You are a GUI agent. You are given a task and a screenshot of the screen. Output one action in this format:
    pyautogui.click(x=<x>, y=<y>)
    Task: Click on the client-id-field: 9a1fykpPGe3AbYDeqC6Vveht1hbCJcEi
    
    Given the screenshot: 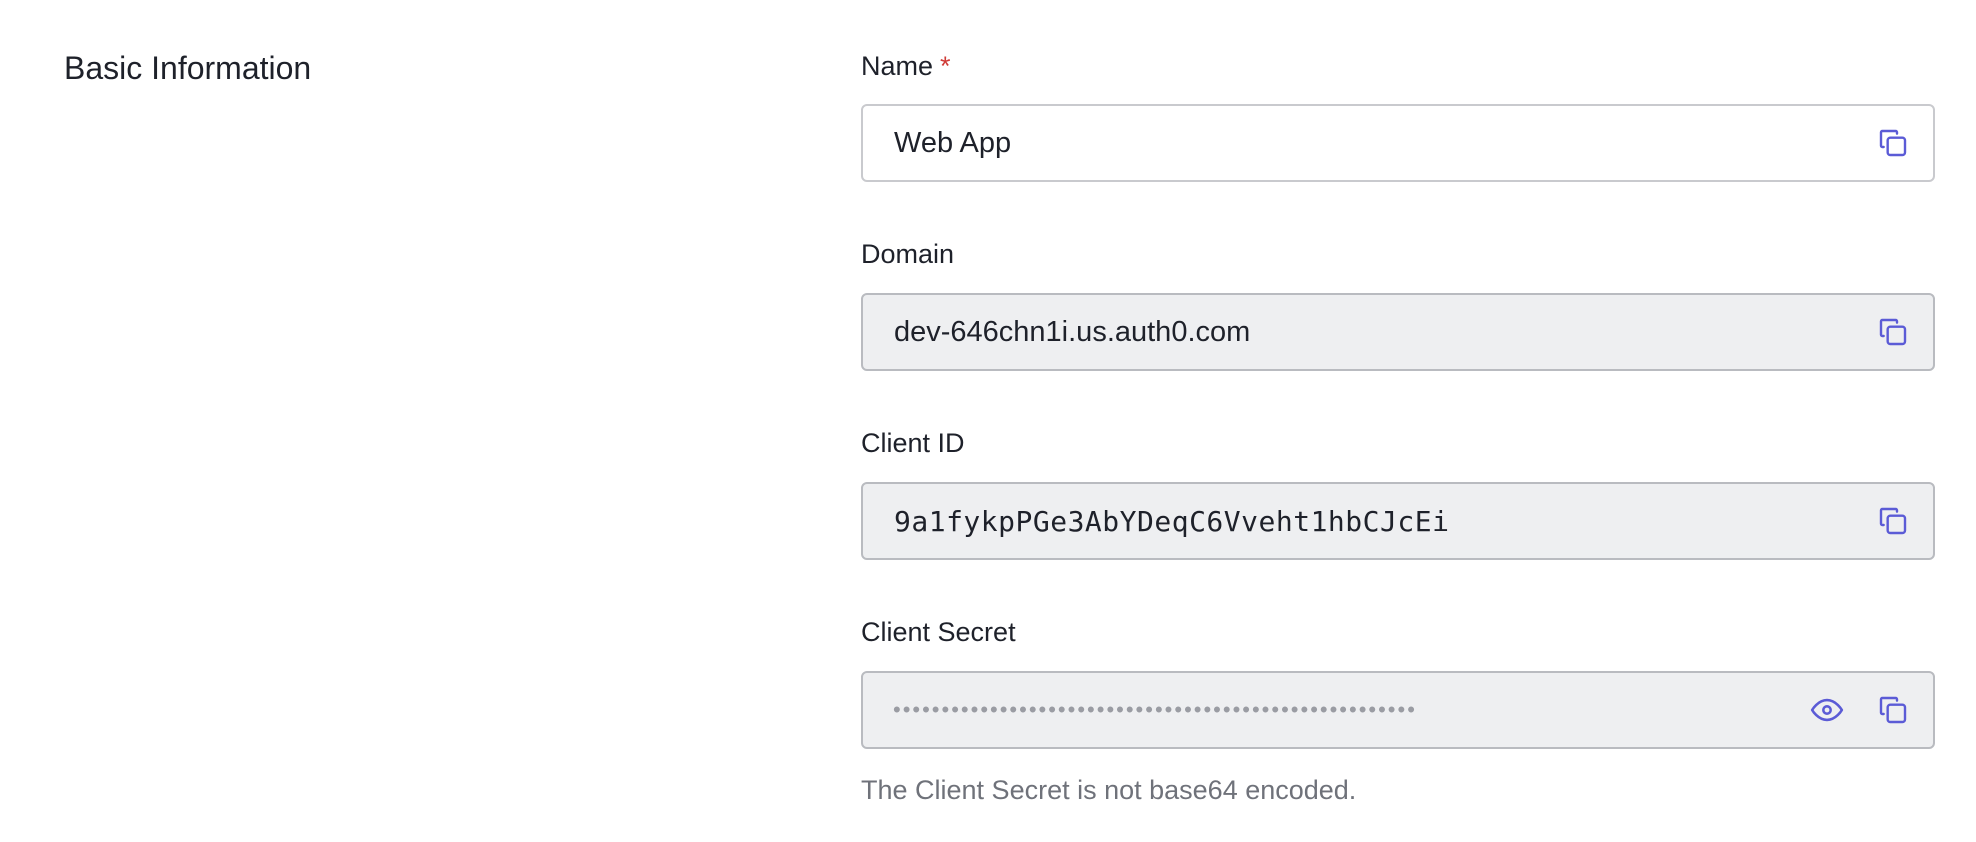 What is the action you would take?
    pyautogui.click(x=1398, y=521)
    